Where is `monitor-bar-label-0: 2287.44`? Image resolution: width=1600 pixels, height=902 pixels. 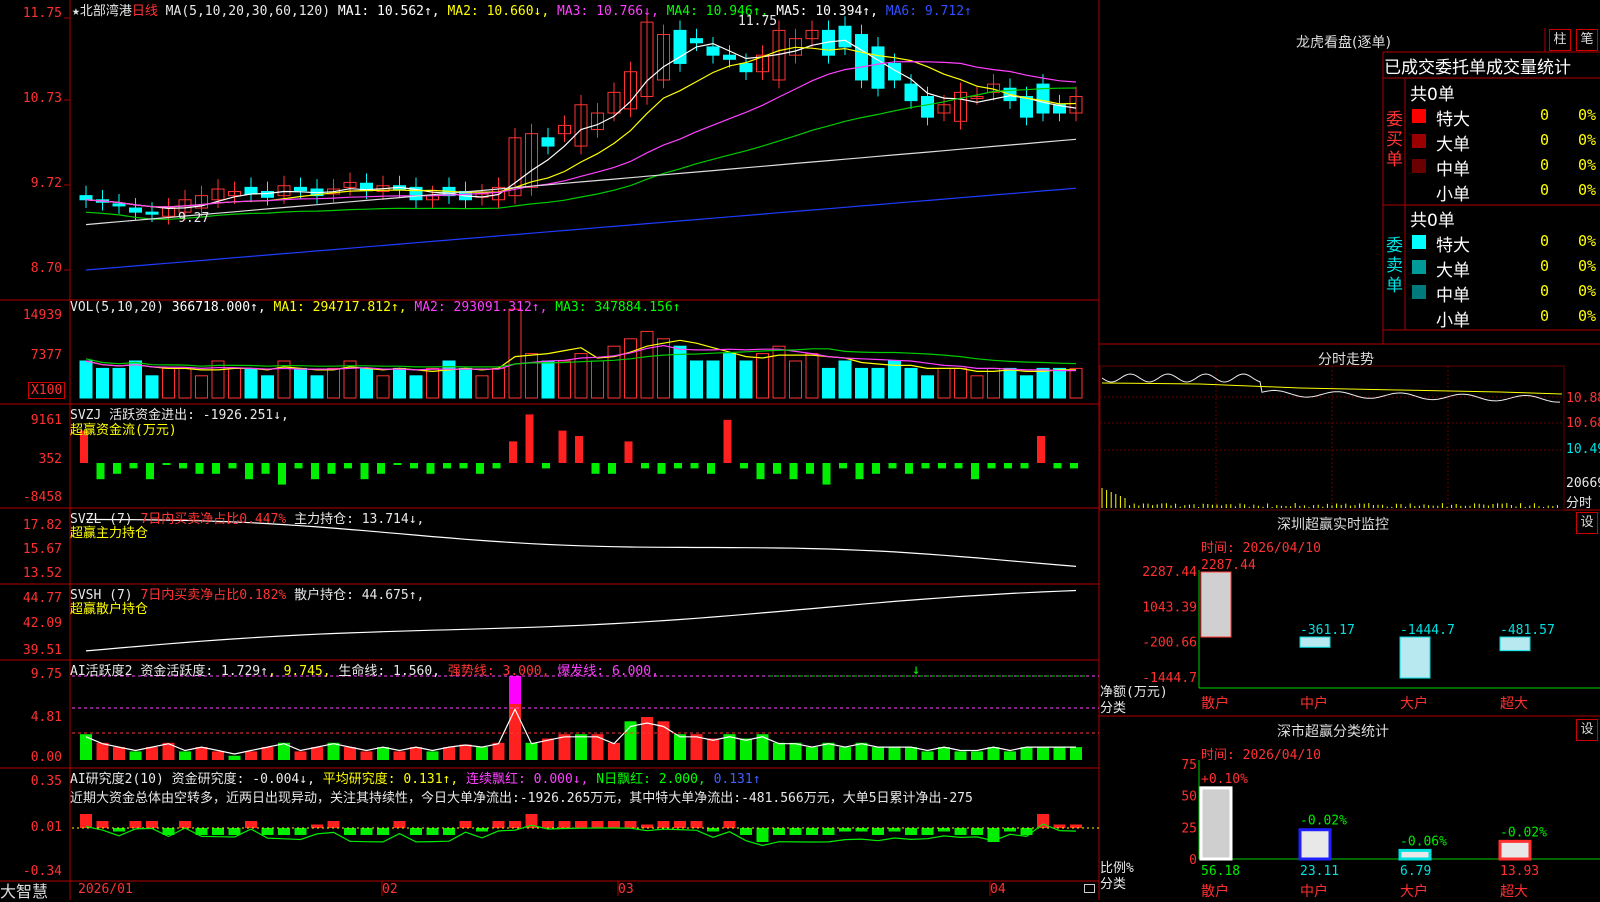
monitor-bar-label-0: 2287.44 is located at coordinates (1228, 565).